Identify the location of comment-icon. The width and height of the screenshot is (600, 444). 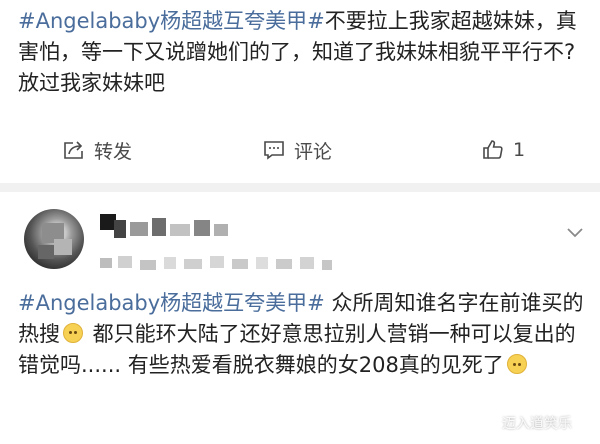
(274, 150).